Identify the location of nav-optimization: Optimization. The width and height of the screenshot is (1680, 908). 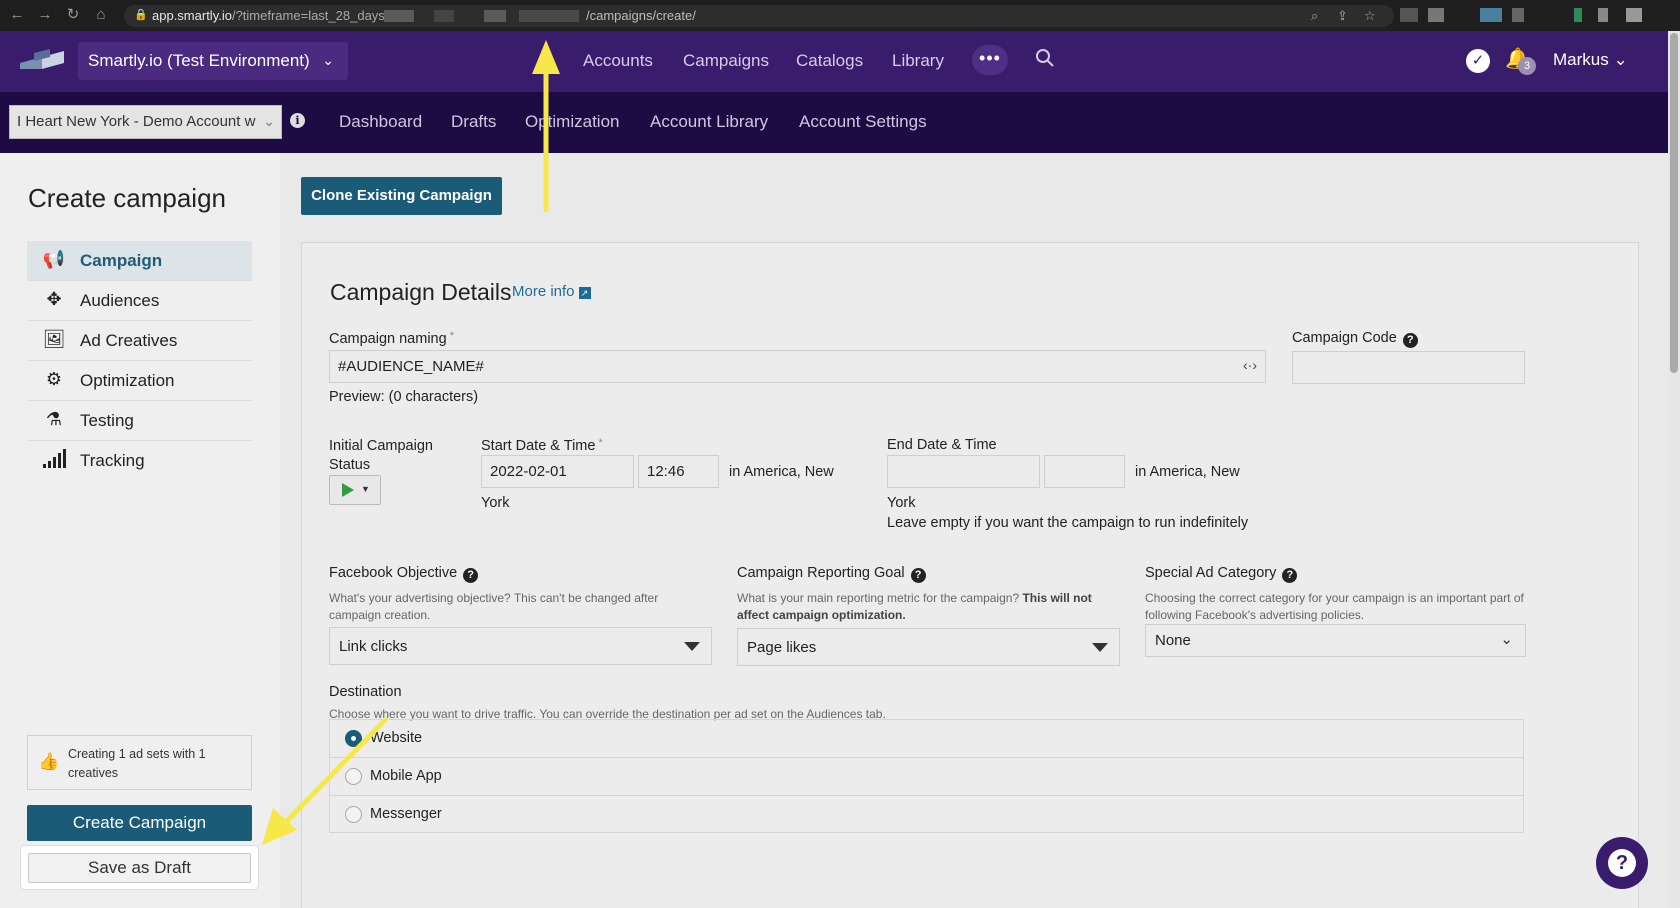
(572, 122).